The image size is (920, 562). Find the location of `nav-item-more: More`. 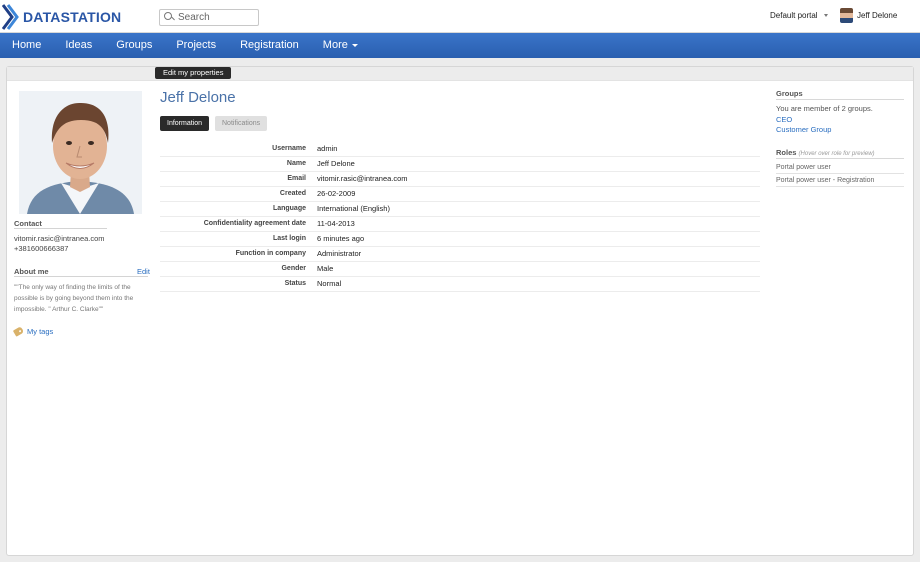

nav-item-more: More is located at coordinates (340, 45).